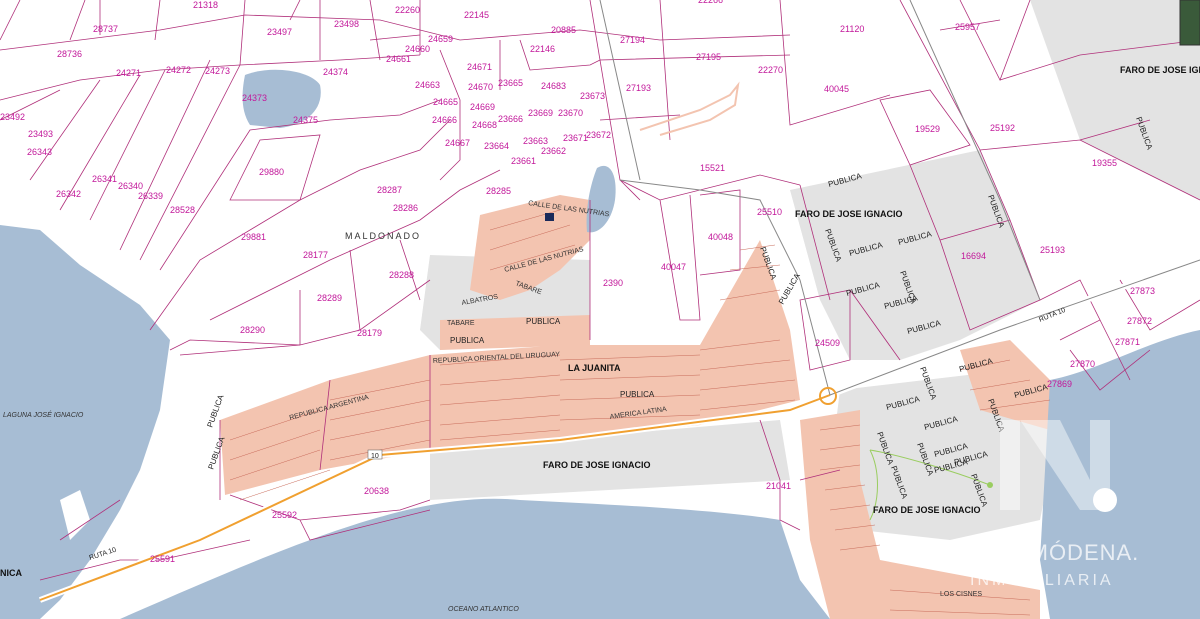 This screenshot has width=1200, height=619. Describe the element at coordinates (1002, 128) in the screenshot. I see `parcel-label: 25192` at that location.